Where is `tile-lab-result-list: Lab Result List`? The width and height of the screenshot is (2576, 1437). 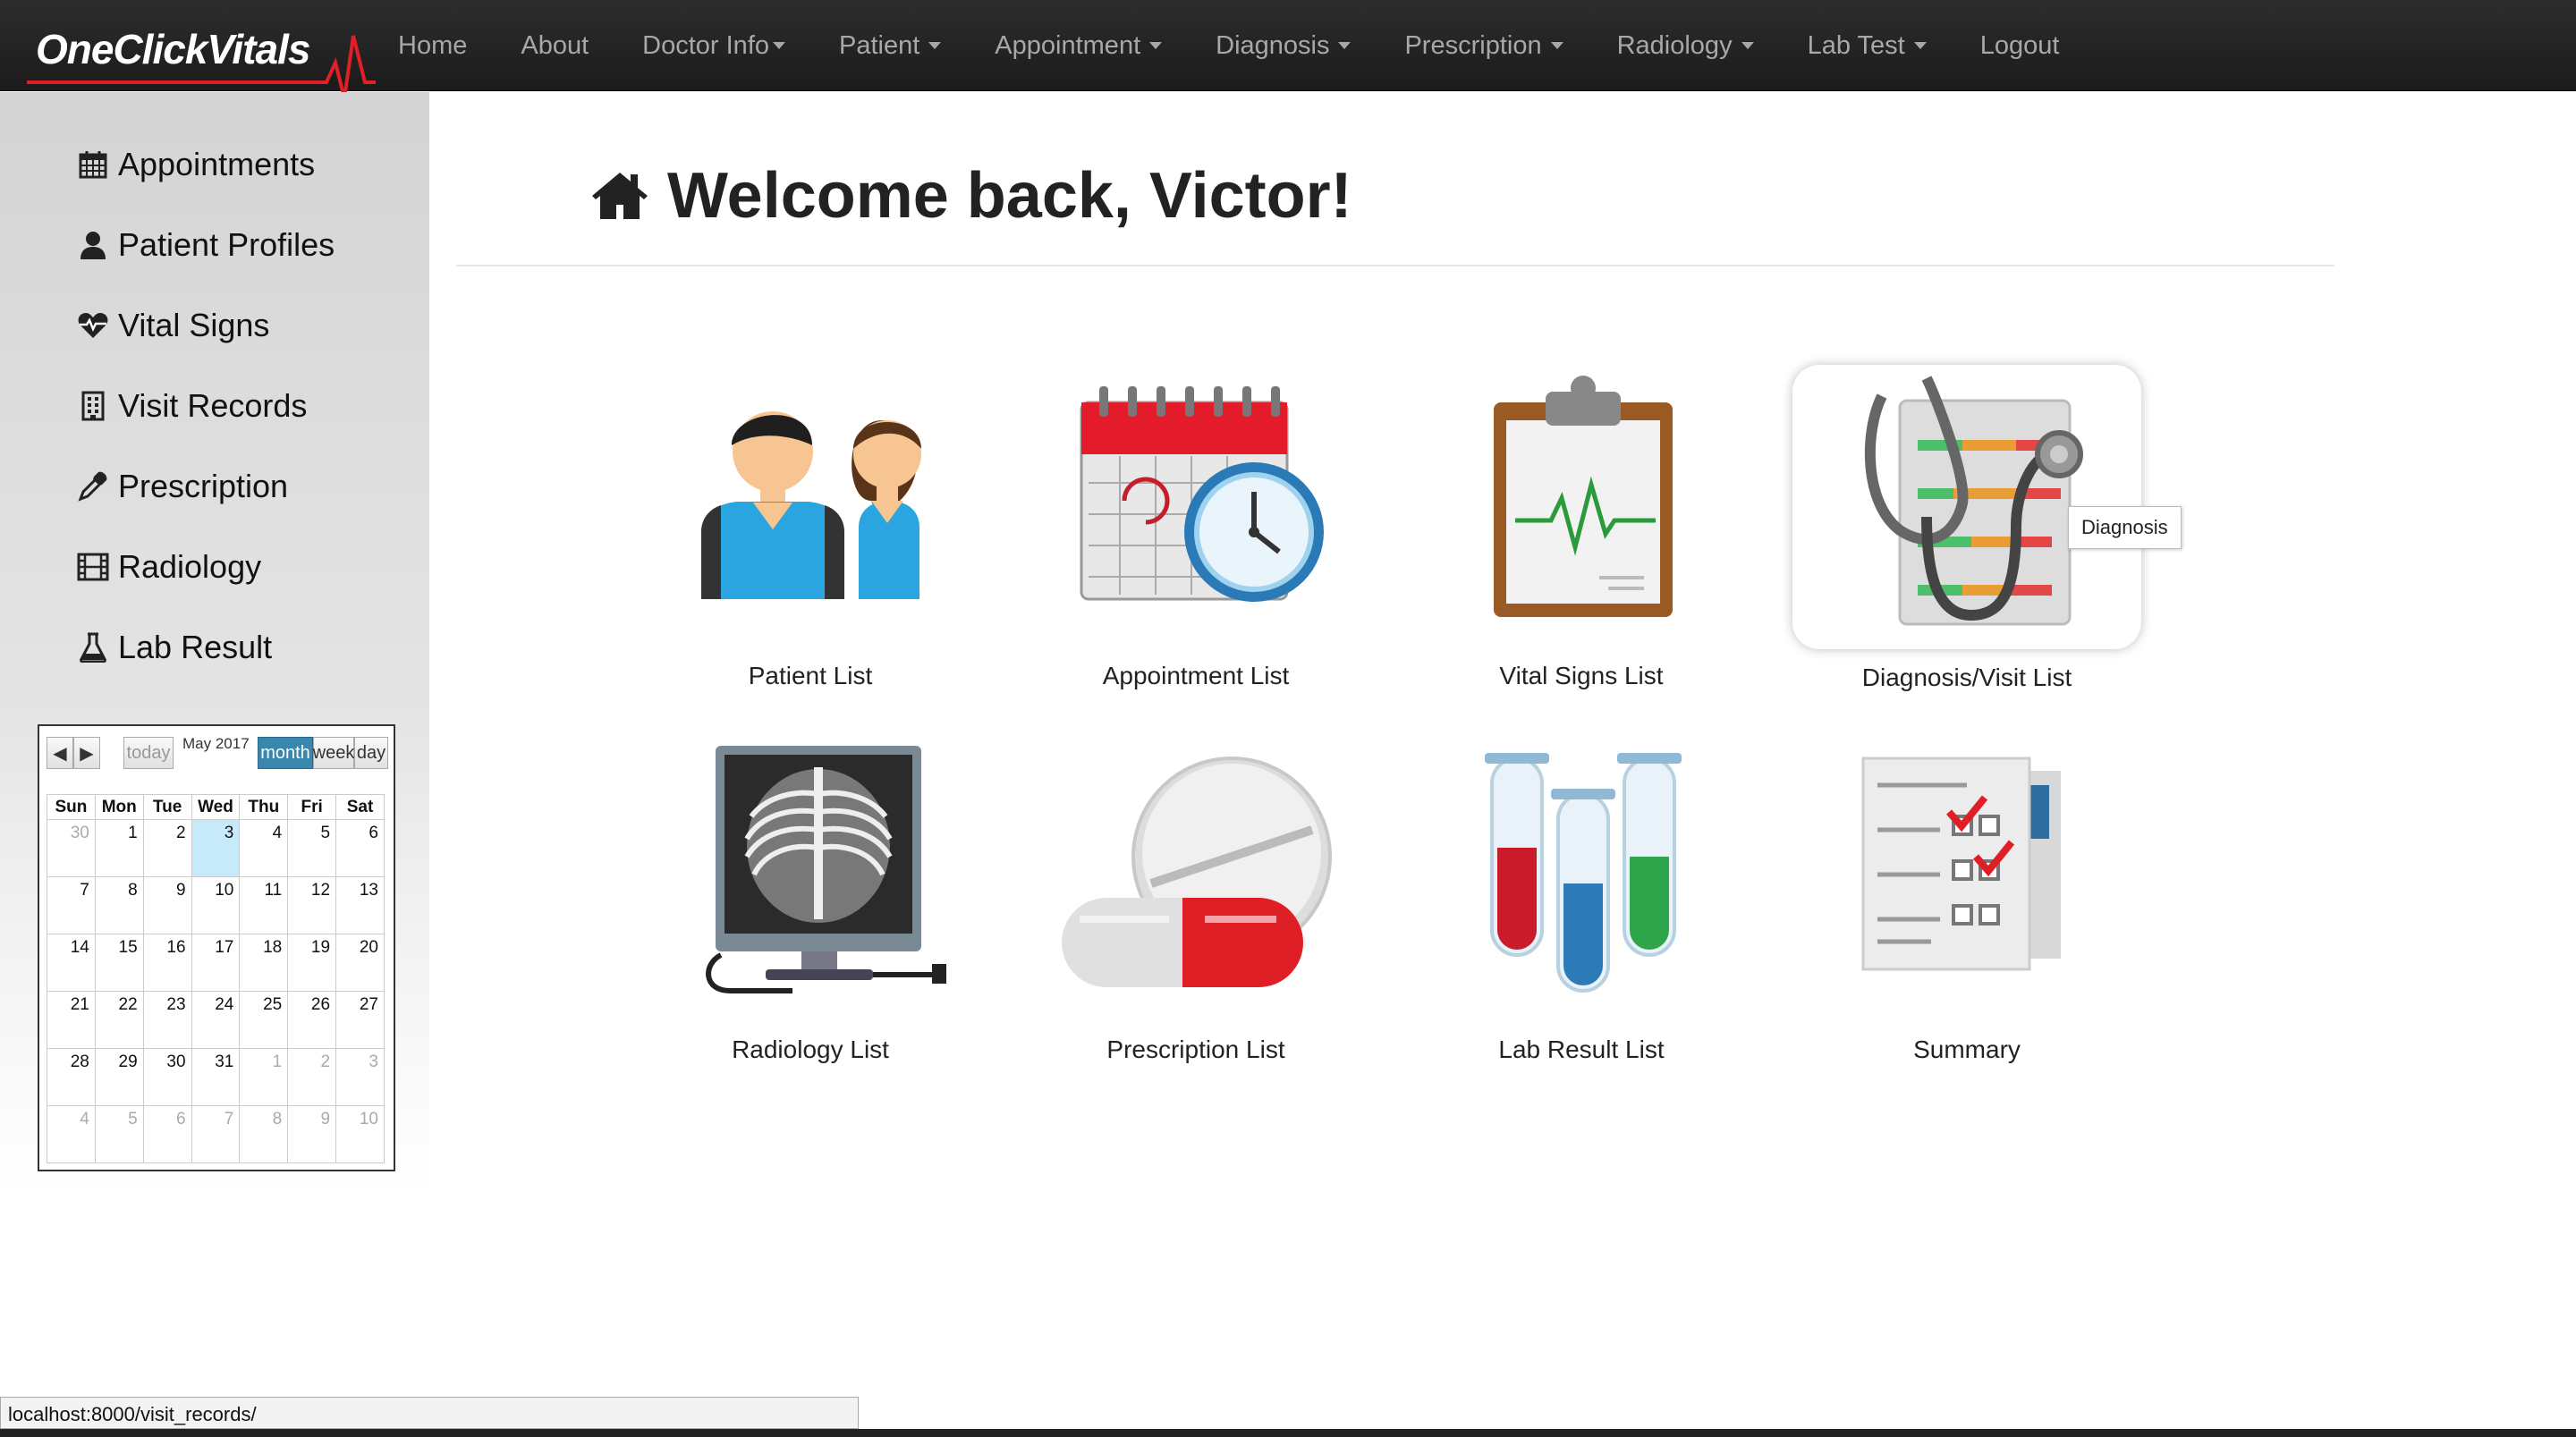
tile-lab-result-list: Lab Result List is located at coordinates (1581, 902).